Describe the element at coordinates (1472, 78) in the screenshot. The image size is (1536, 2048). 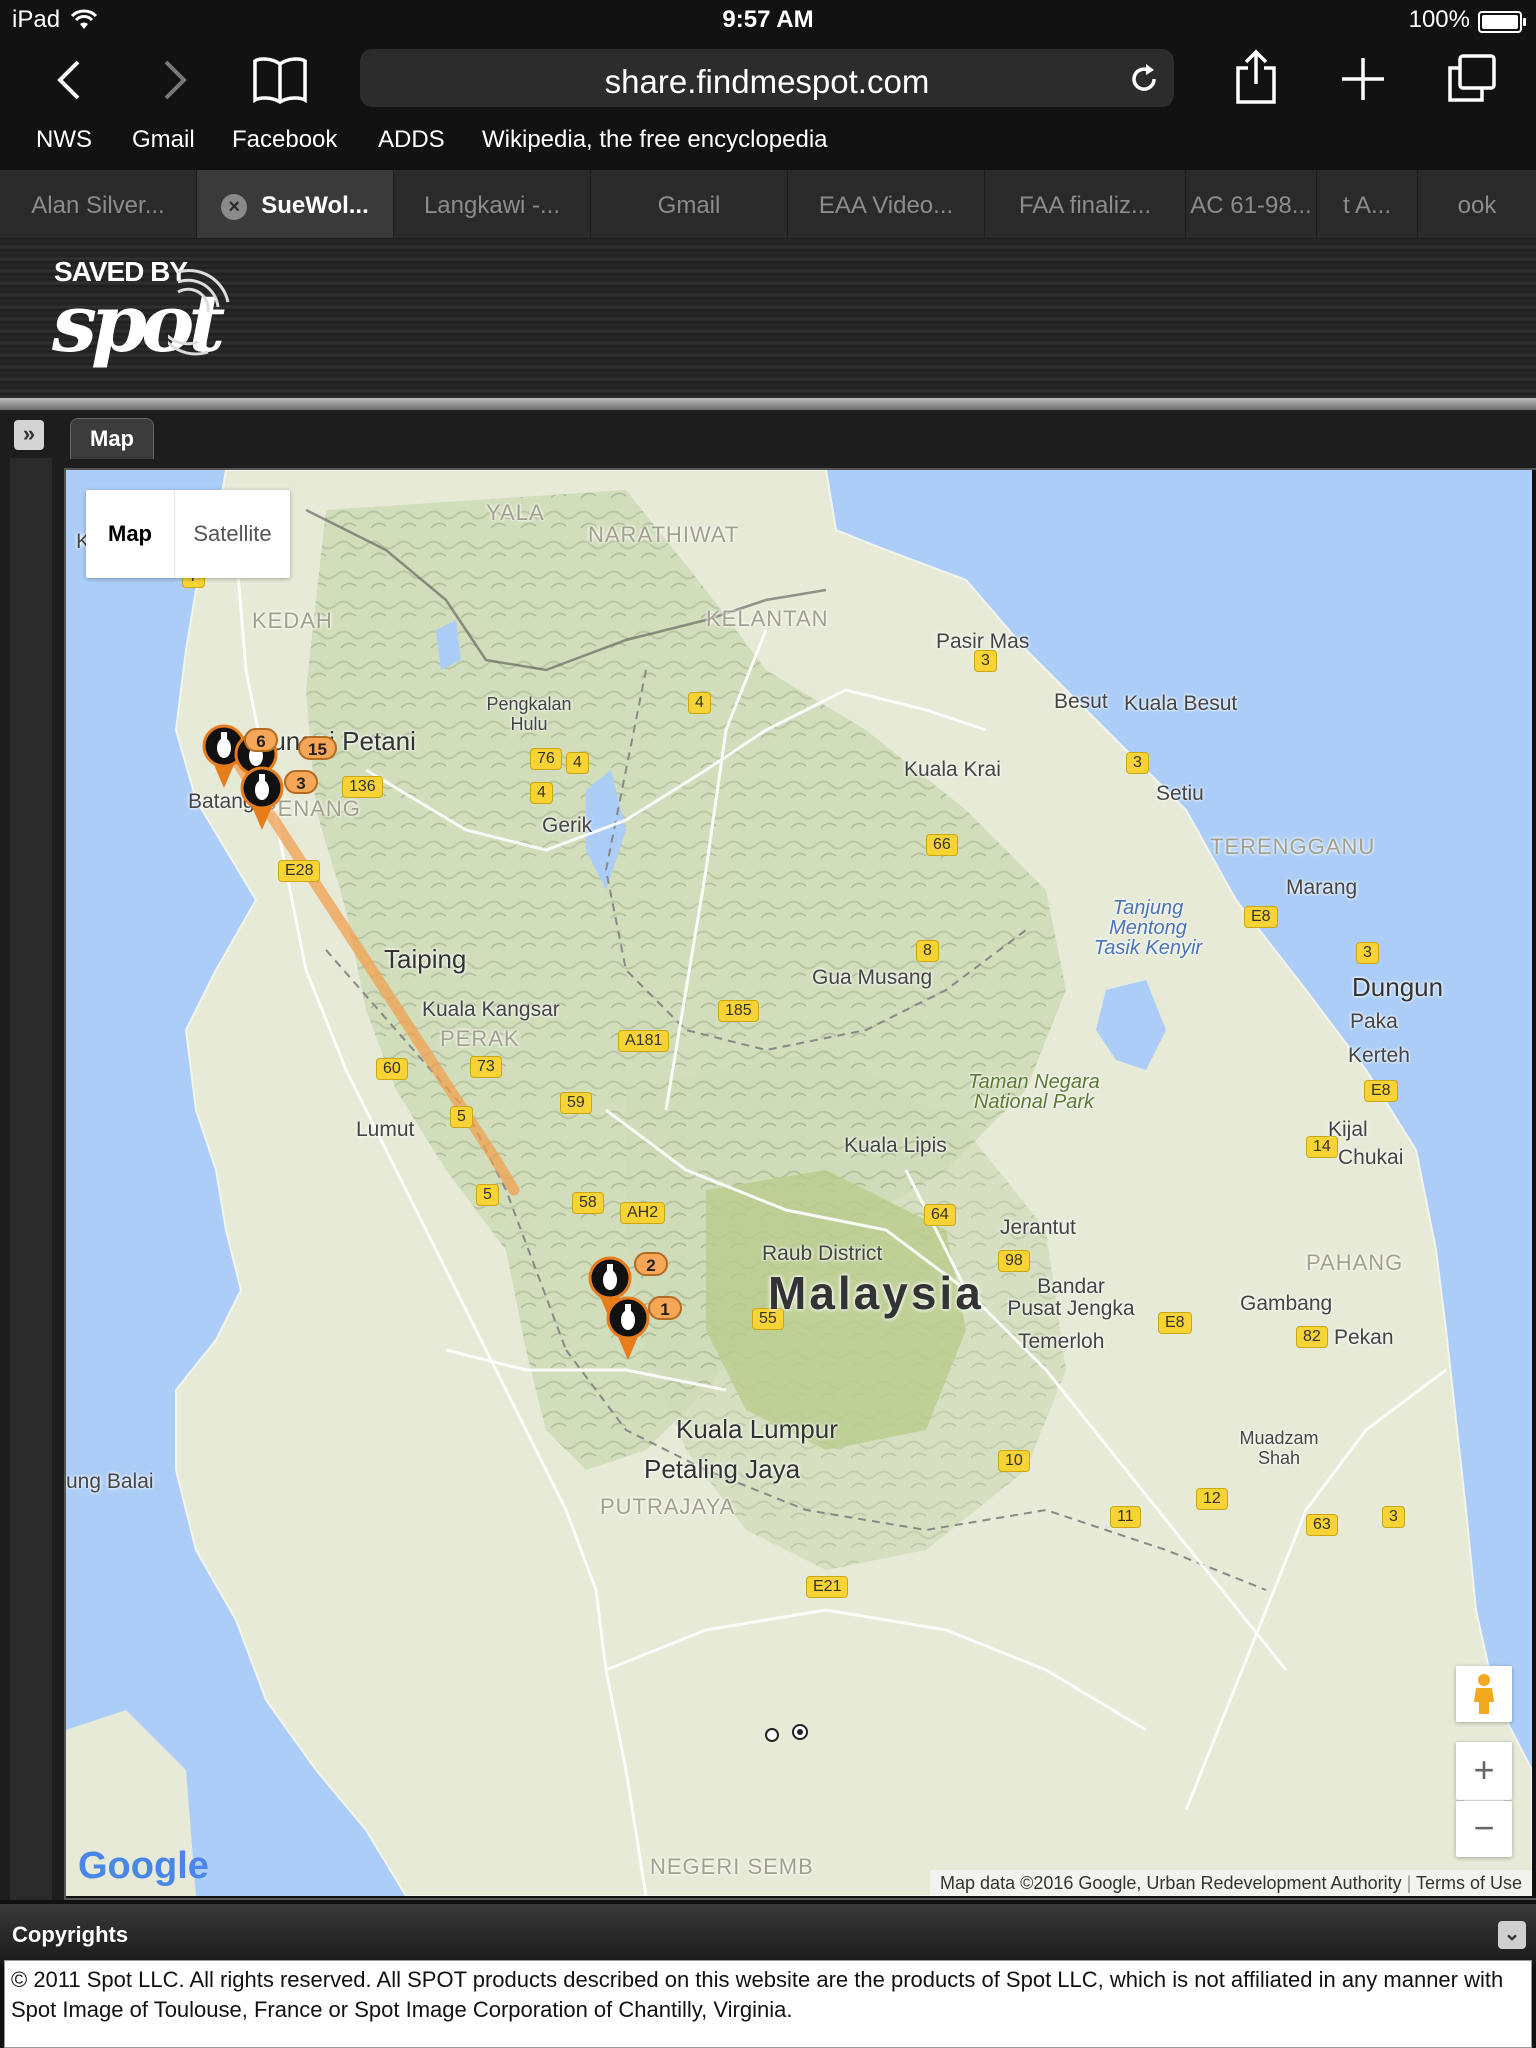
I see `tabs-icon` at that location.